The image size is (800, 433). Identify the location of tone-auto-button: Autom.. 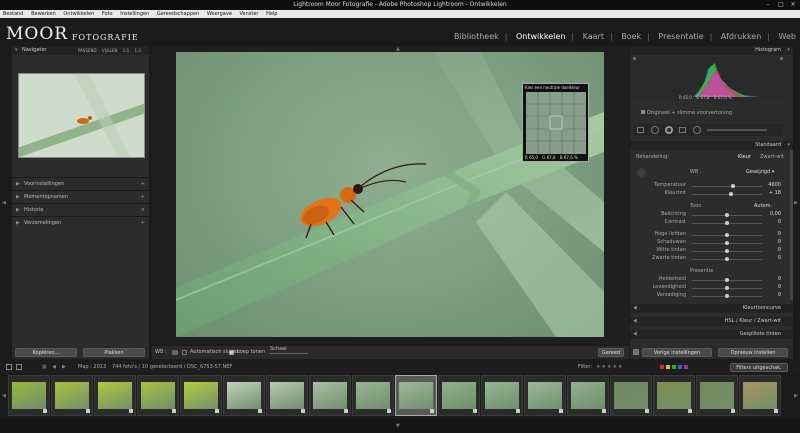
(763, 206).